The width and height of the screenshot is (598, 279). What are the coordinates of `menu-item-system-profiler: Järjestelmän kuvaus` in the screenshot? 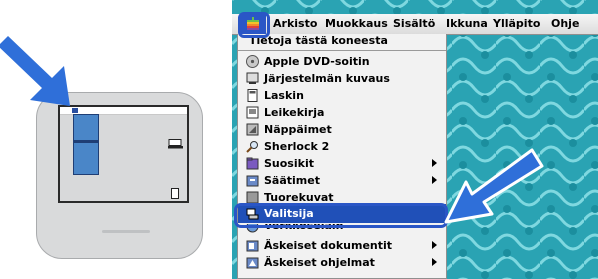 It's located at (342, 78).